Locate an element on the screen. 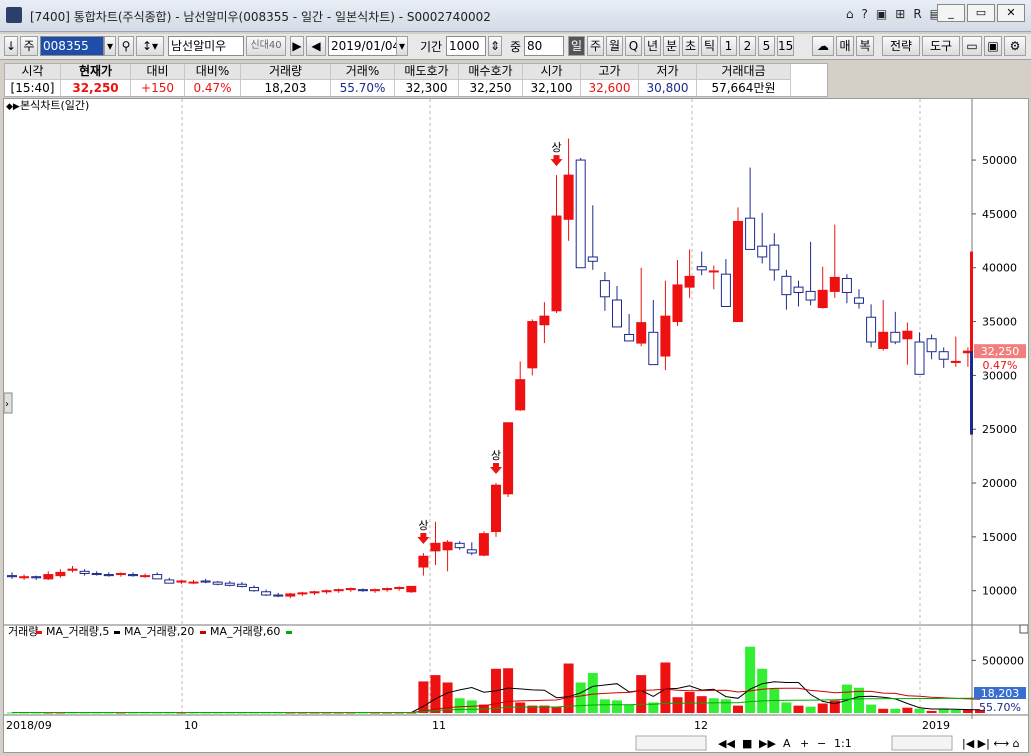 The height and width of the screenshot is (755, 1031). quote-header-4: 거래량 is located at coordinates (285, 72).